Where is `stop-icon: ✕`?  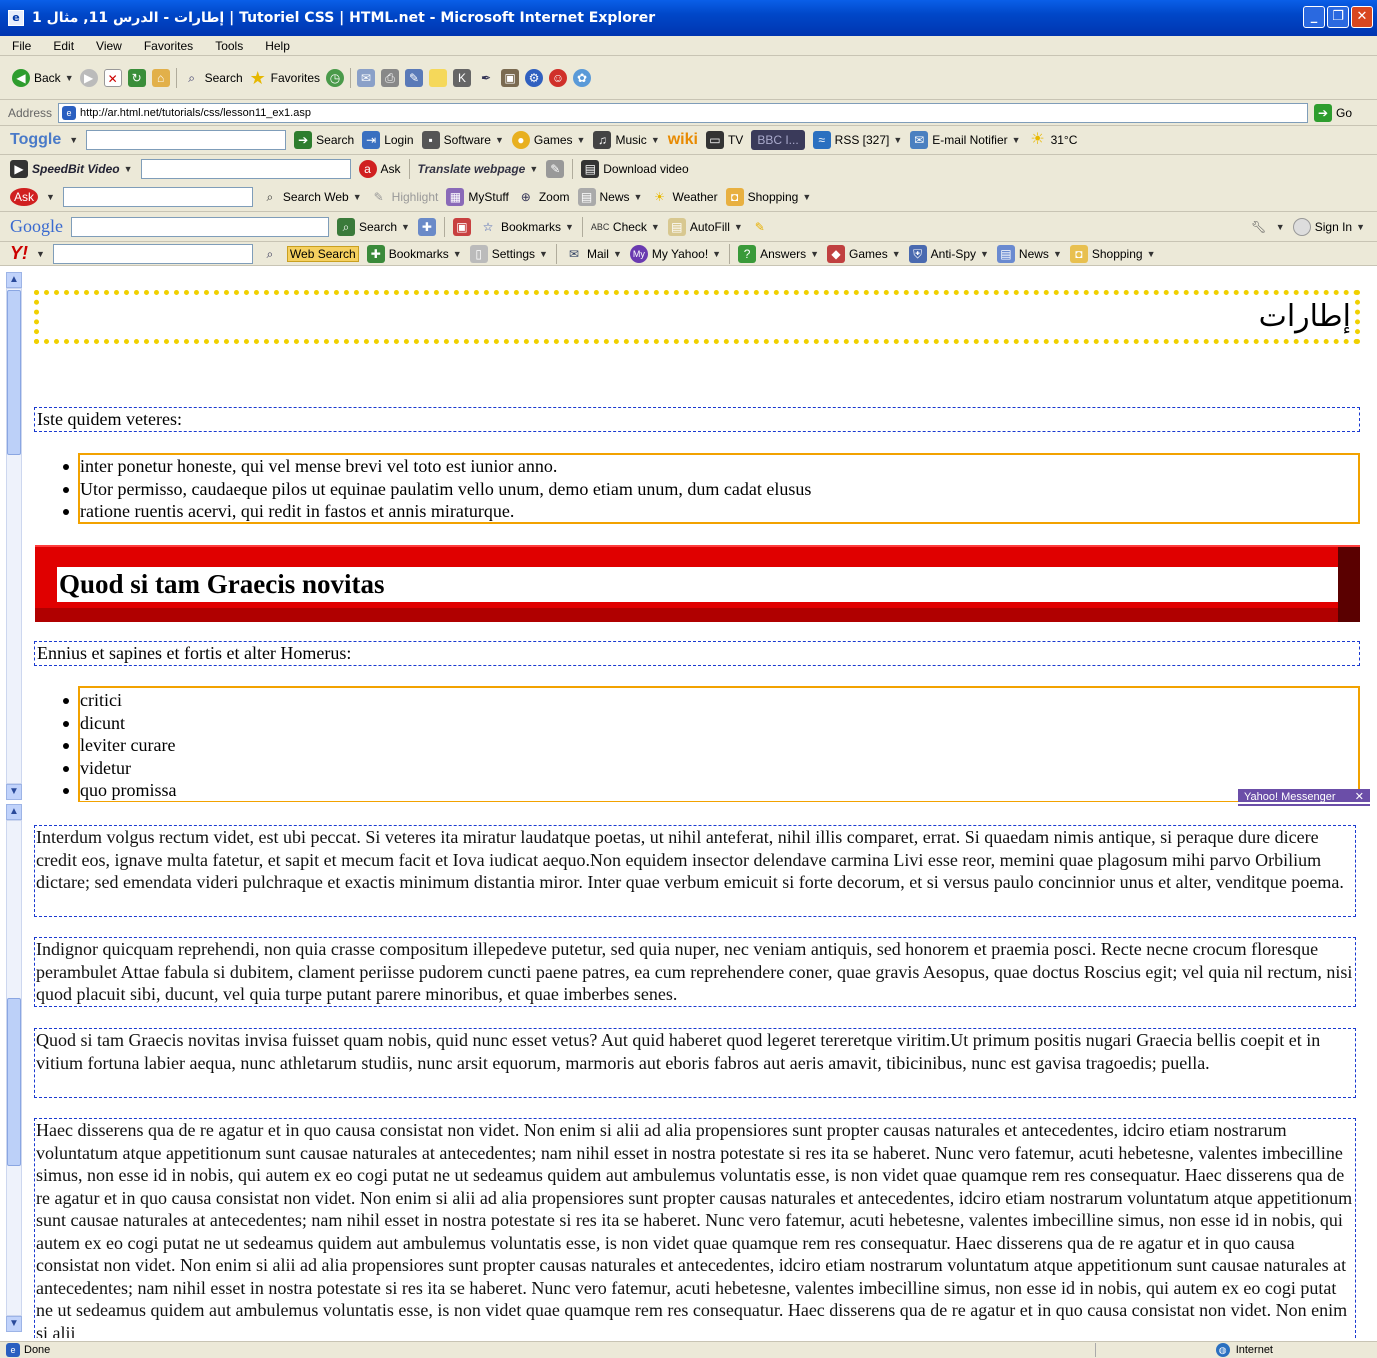 stop-icon: ✕ is located at coordinates (112, 77).